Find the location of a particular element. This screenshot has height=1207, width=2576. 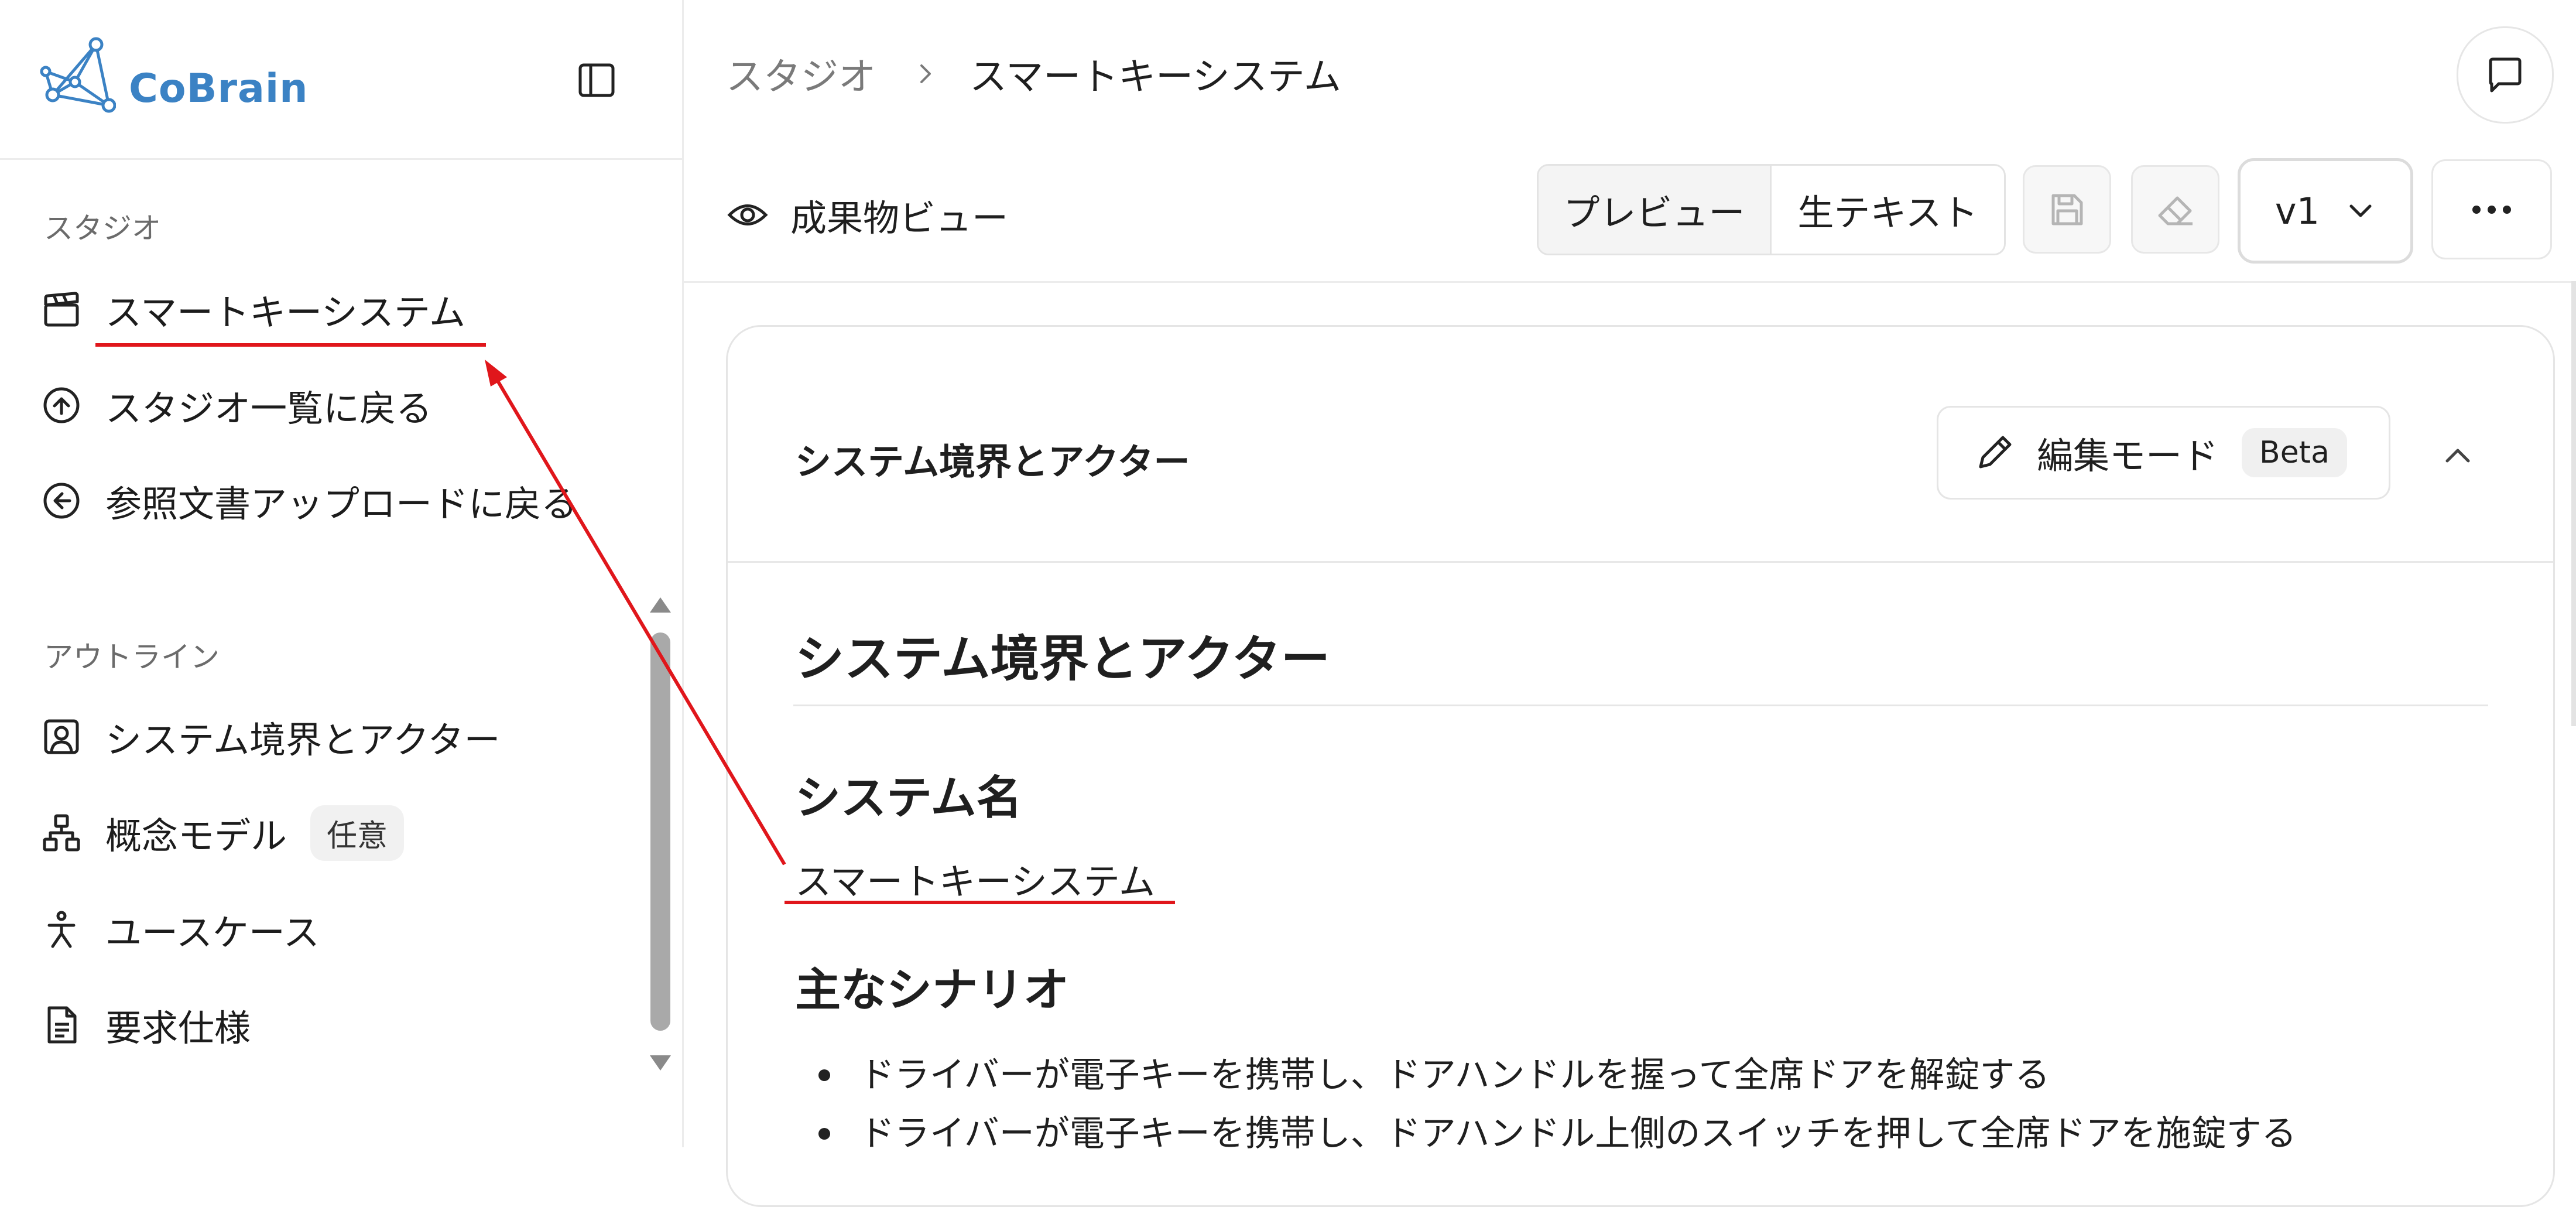

more-horizontal-icon is located at coordinates (2491, 210).